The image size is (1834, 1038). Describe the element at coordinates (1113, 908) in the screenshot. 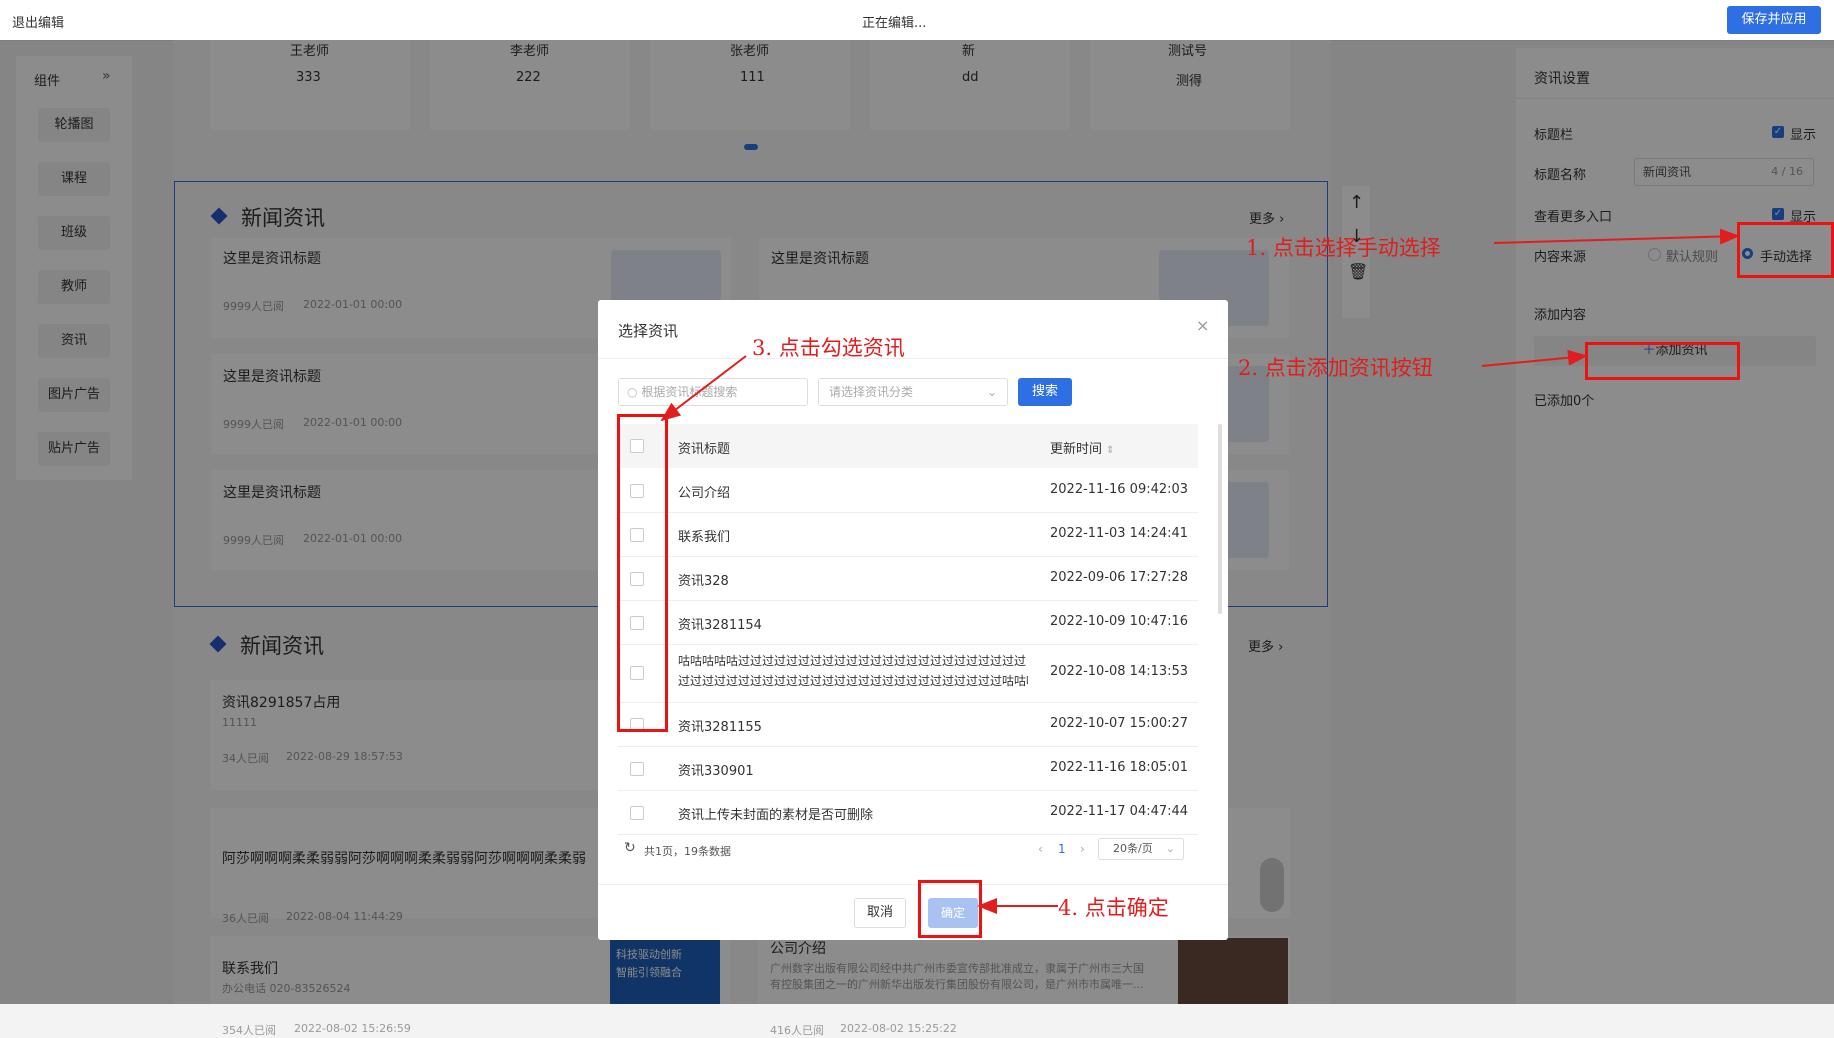

I see `annotation-step4: 4. 点击确定` at that location.